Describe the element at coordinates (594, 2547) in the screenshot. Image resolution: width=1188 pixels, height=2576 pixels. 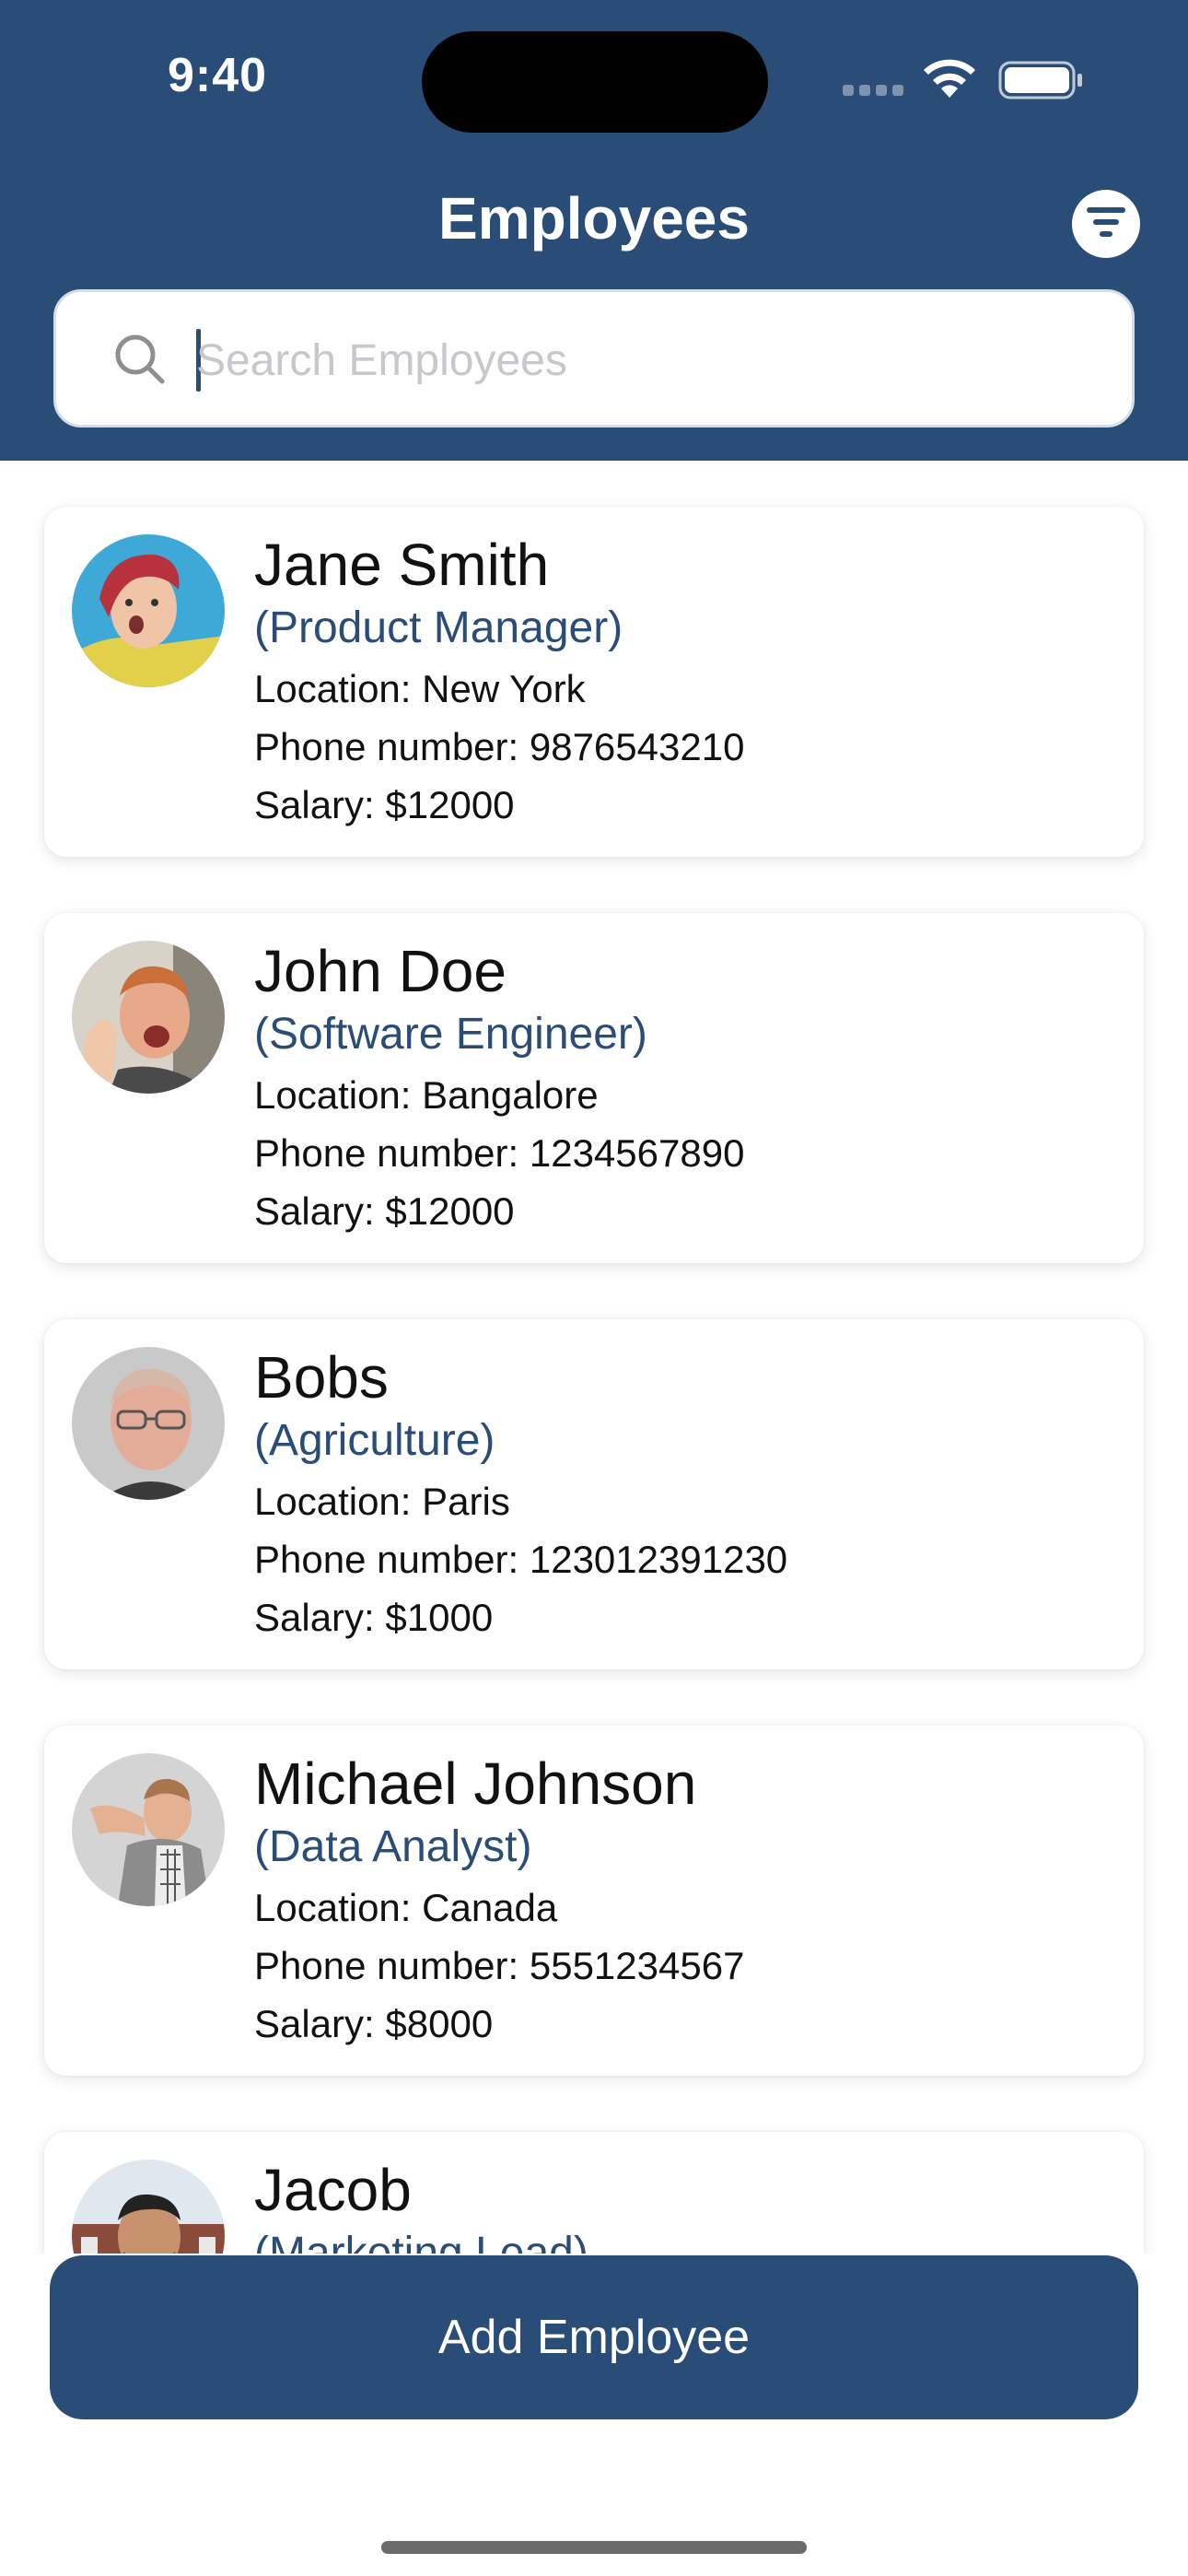
I see `home-indicator` at that location.